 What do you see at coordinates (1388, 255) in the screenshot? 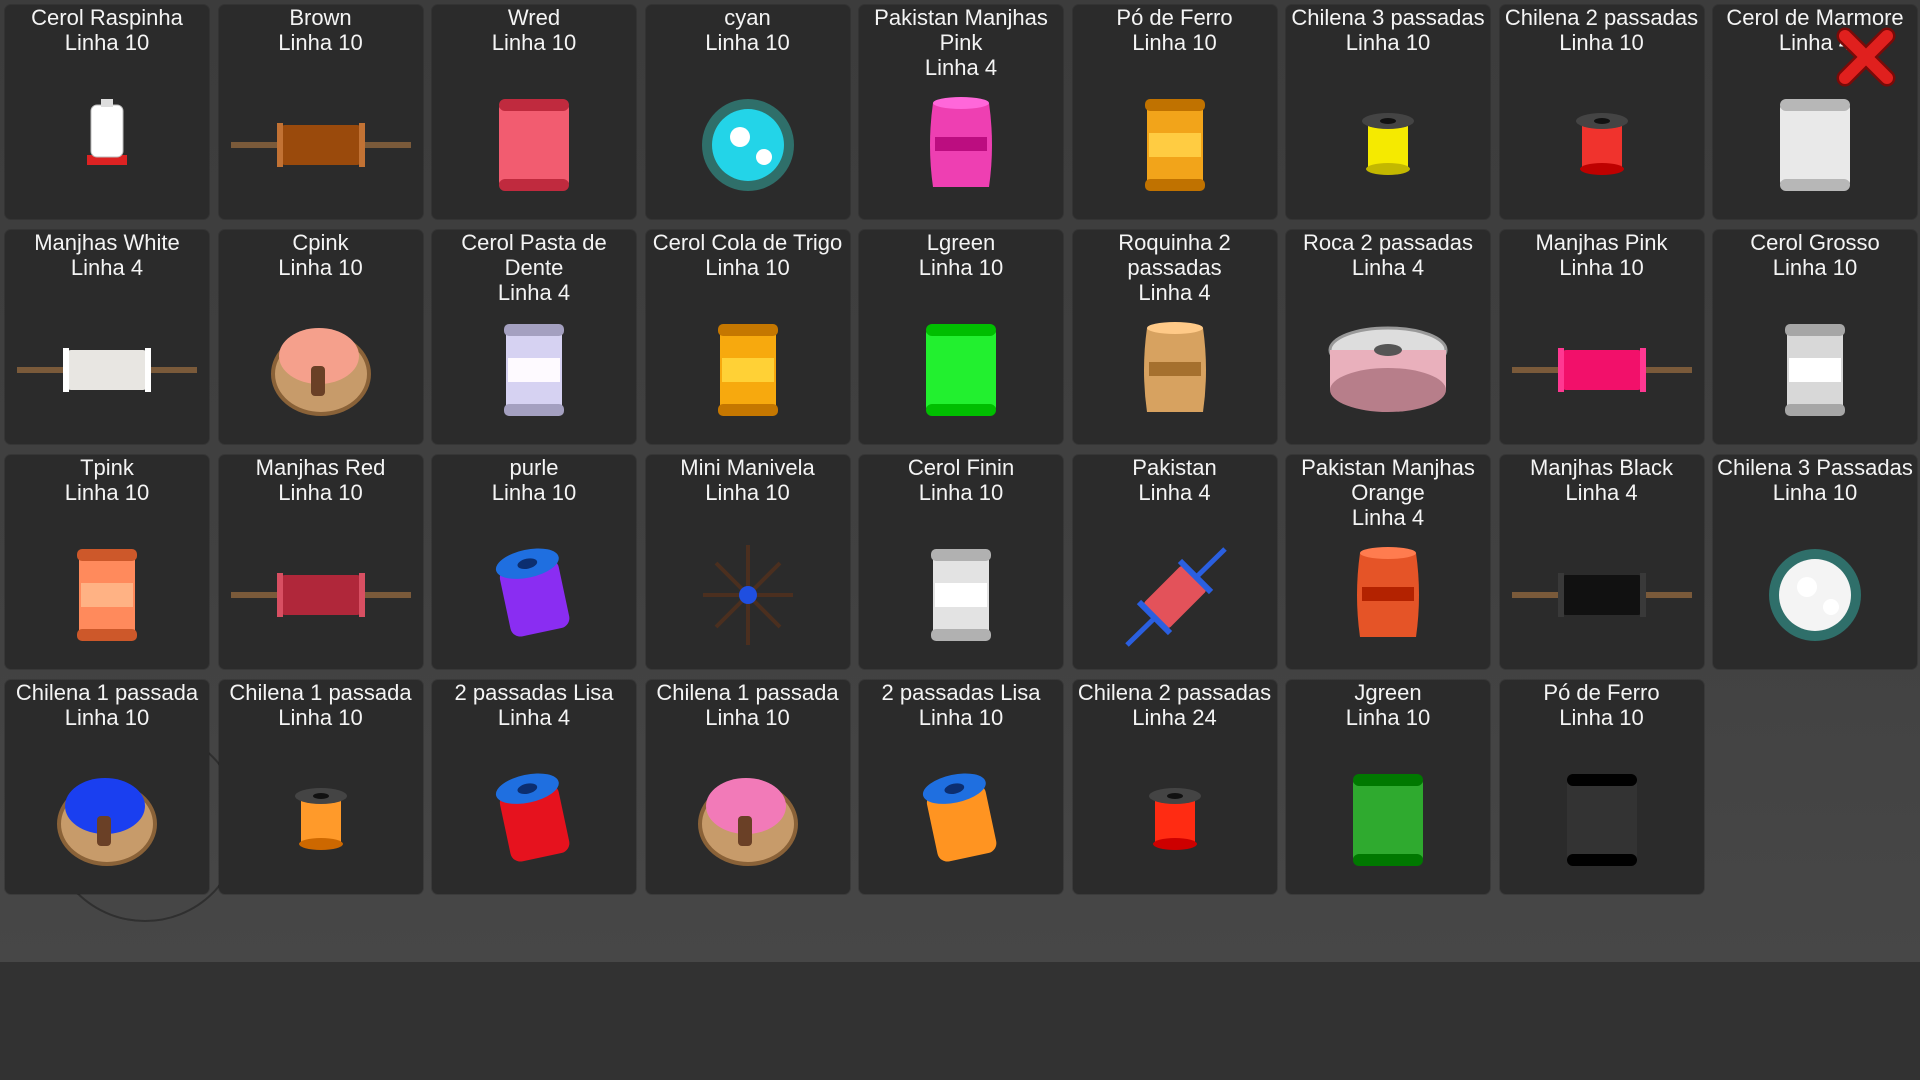
I see `line-item-title: Roca 2 passadas Linha 4` at bounding box center [1388, 255].